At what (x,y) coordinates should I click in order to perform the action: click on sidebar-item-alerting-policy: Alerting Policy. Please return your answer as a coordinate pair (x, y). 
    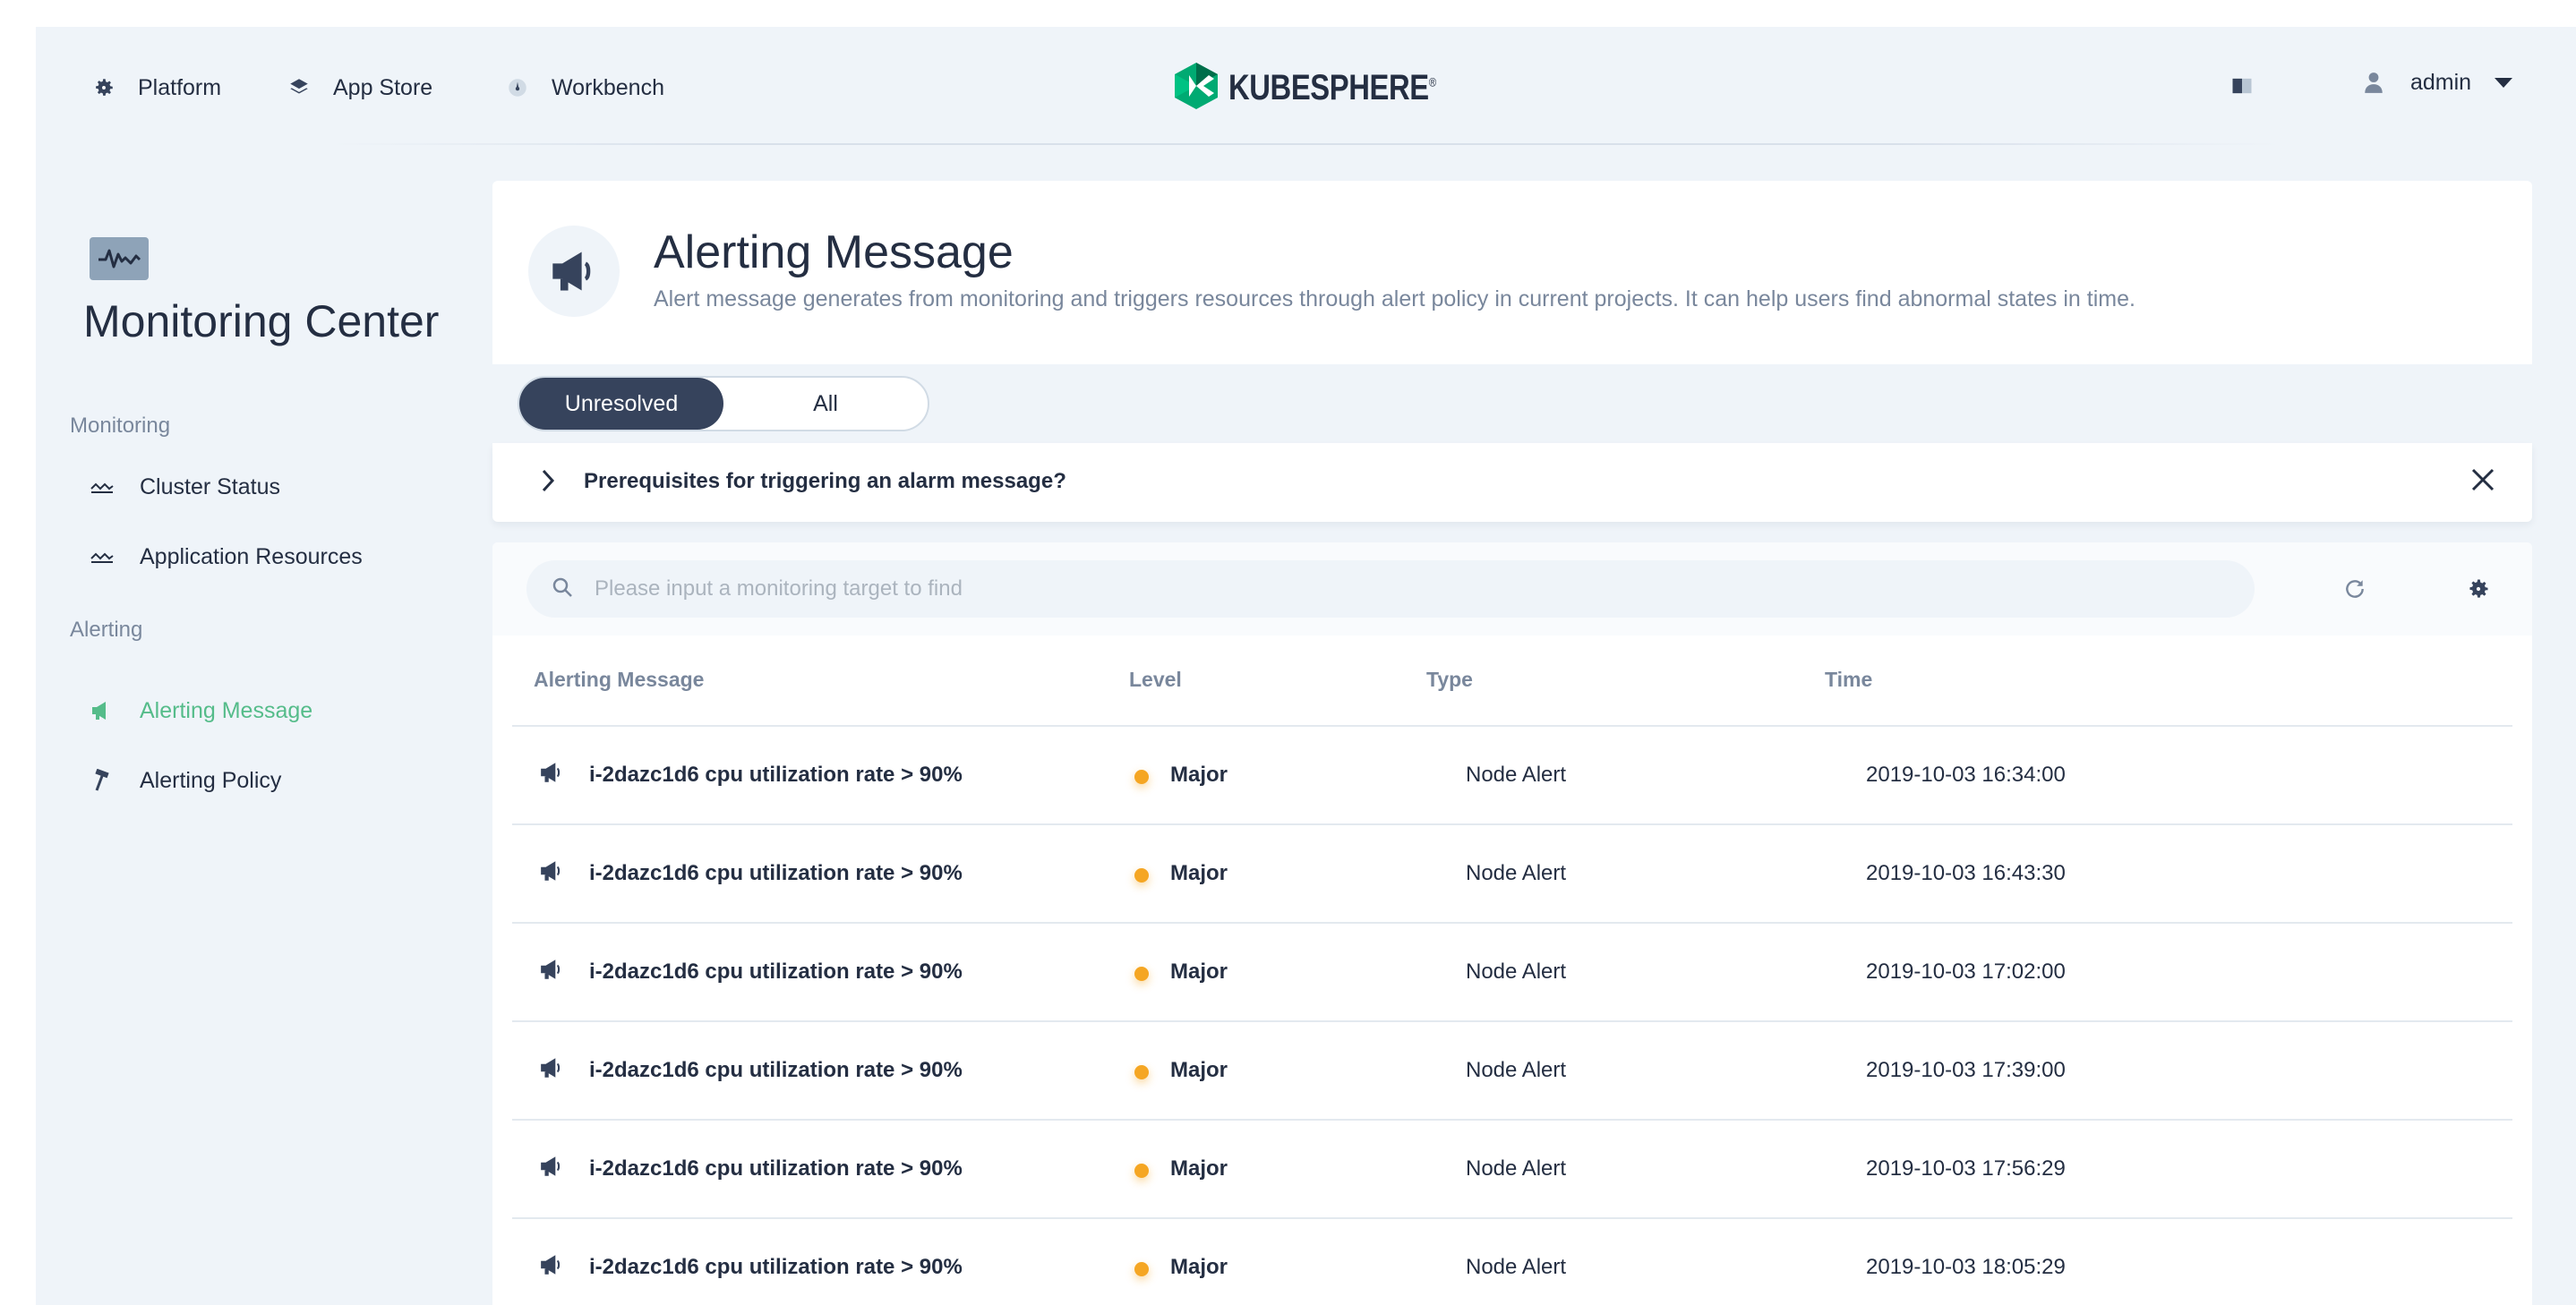
    Looking at the image, I should click on (185, 780).